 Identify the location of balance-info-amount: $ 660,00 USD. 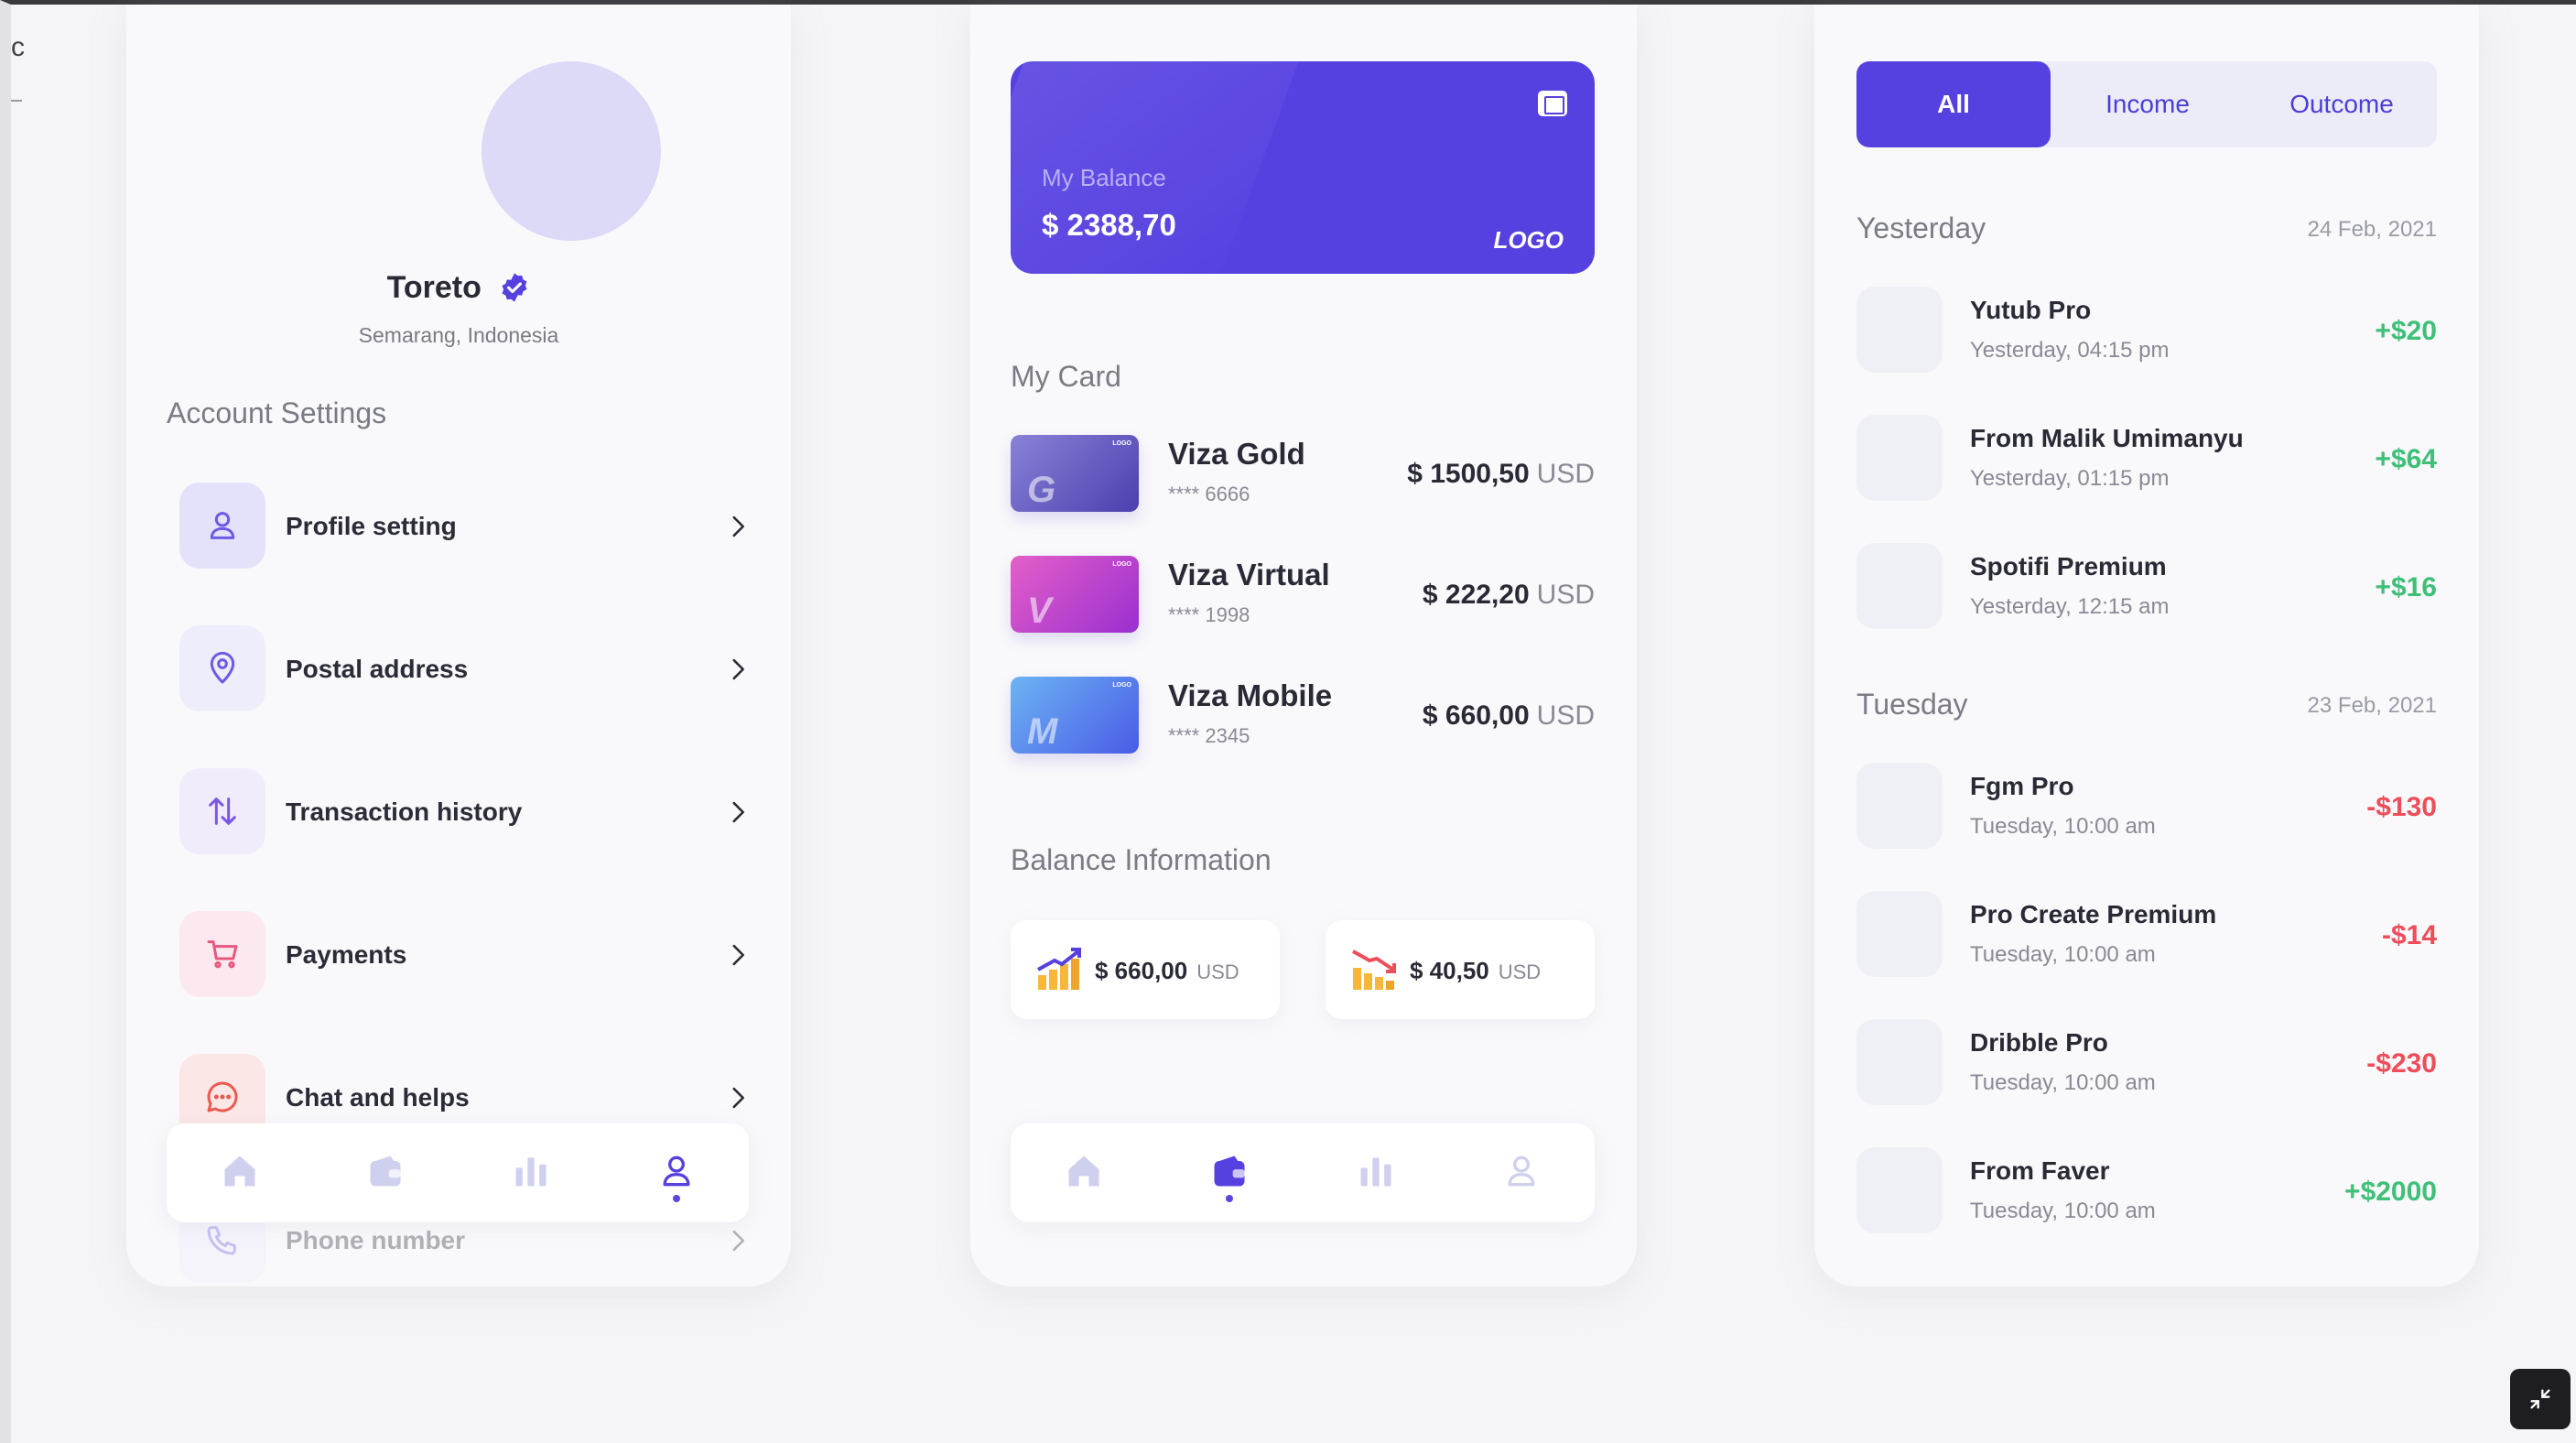
(1167, 971).